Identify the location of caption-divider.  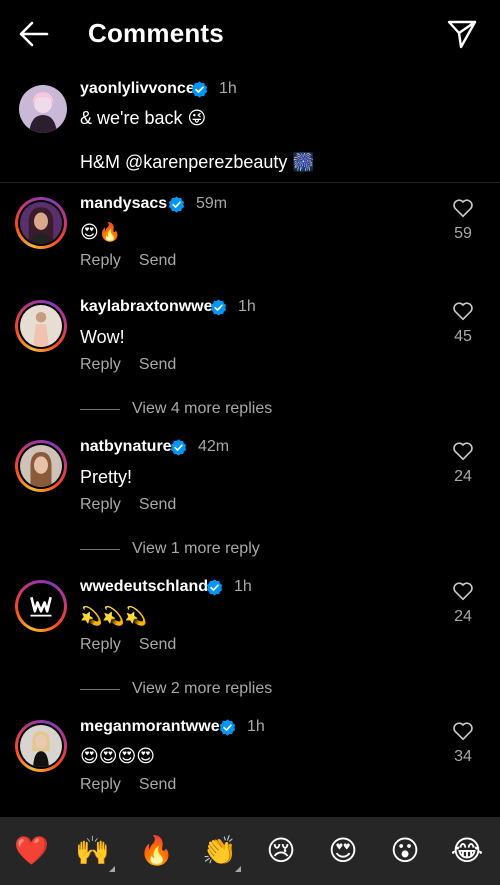
(250, 182).